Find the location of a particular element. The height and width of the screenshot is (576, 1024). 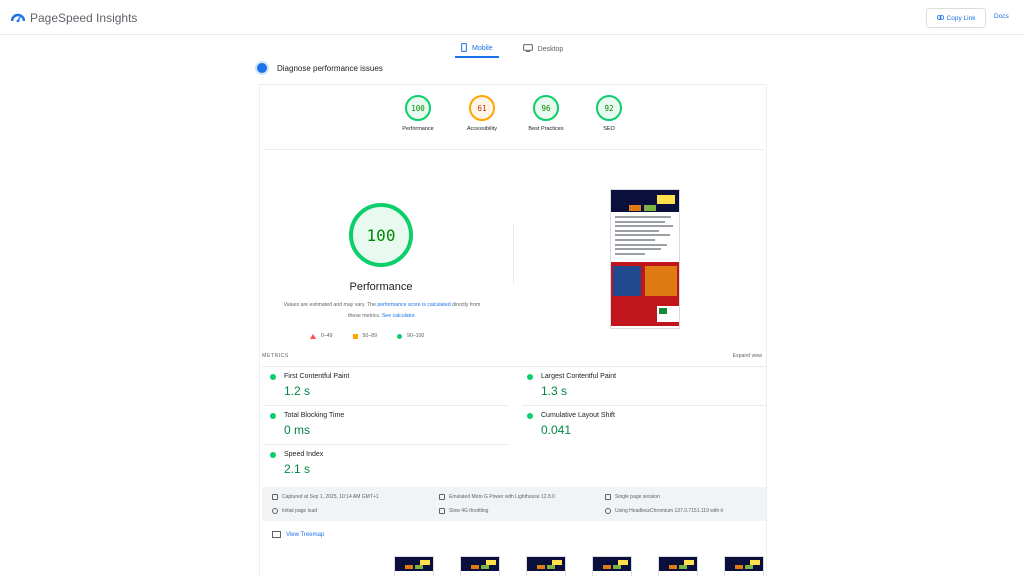

triangle-icon is located at coordinates (313, 336).